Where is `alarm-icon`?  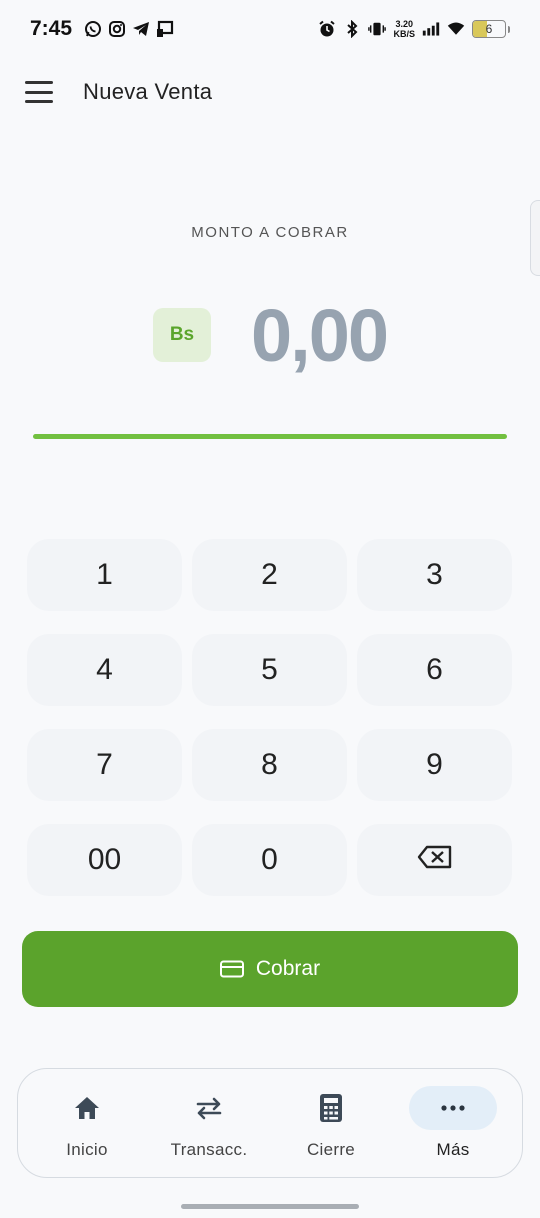
alarm-icon is located at coordinates (327, 29).